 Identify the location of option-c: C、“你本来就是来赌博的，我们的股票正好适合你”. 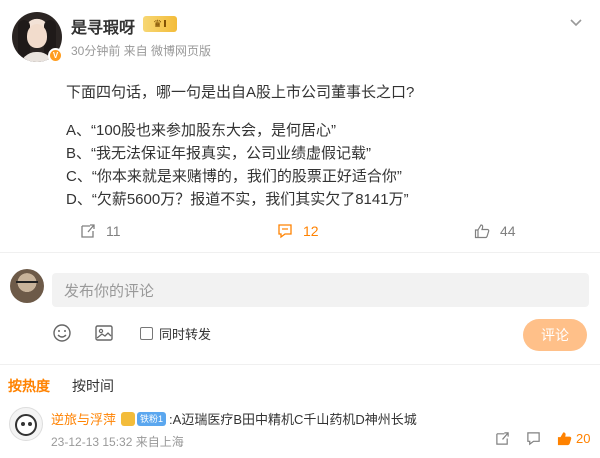
(234, 176).